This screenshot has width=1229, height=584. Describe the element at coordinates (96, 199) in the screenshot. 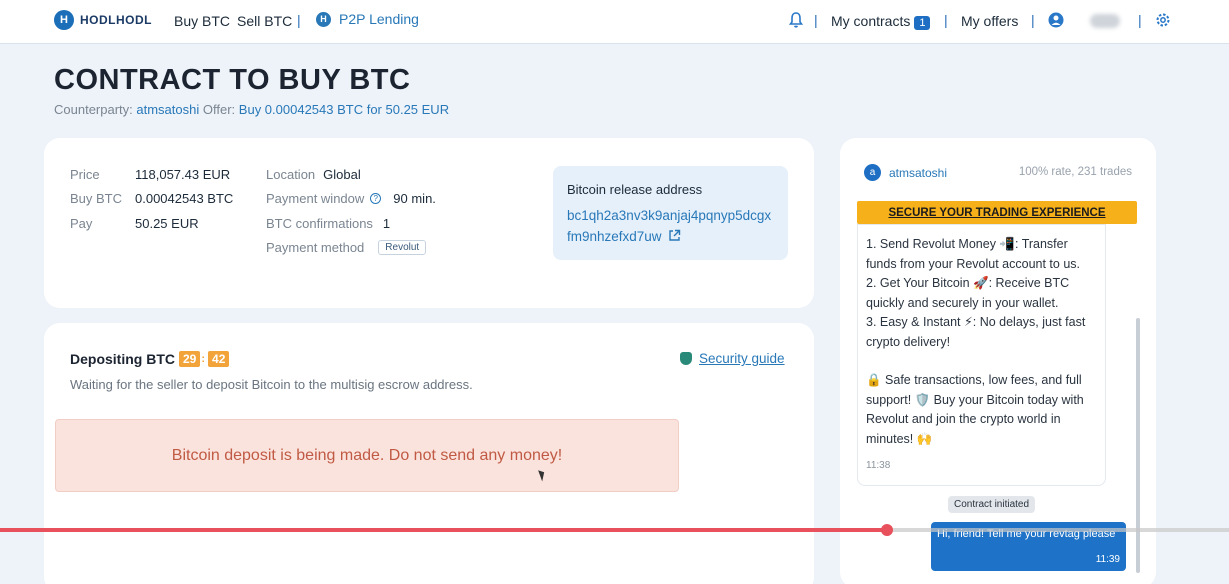

I see `buy-btc-label: Buy BTC` at that location.